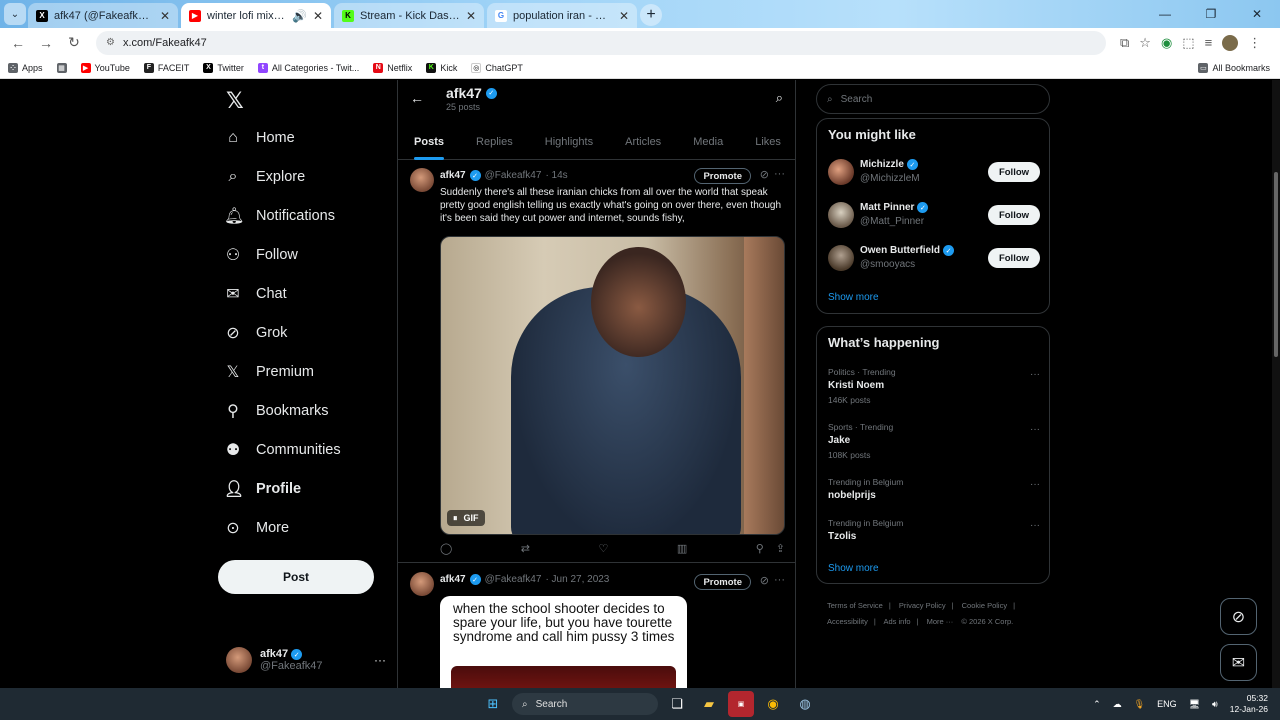 The image size is (1280, 720). Describe the element at coordinates (1230, 42) in the screenshot. I see `profile-avatar-icon` at that location.